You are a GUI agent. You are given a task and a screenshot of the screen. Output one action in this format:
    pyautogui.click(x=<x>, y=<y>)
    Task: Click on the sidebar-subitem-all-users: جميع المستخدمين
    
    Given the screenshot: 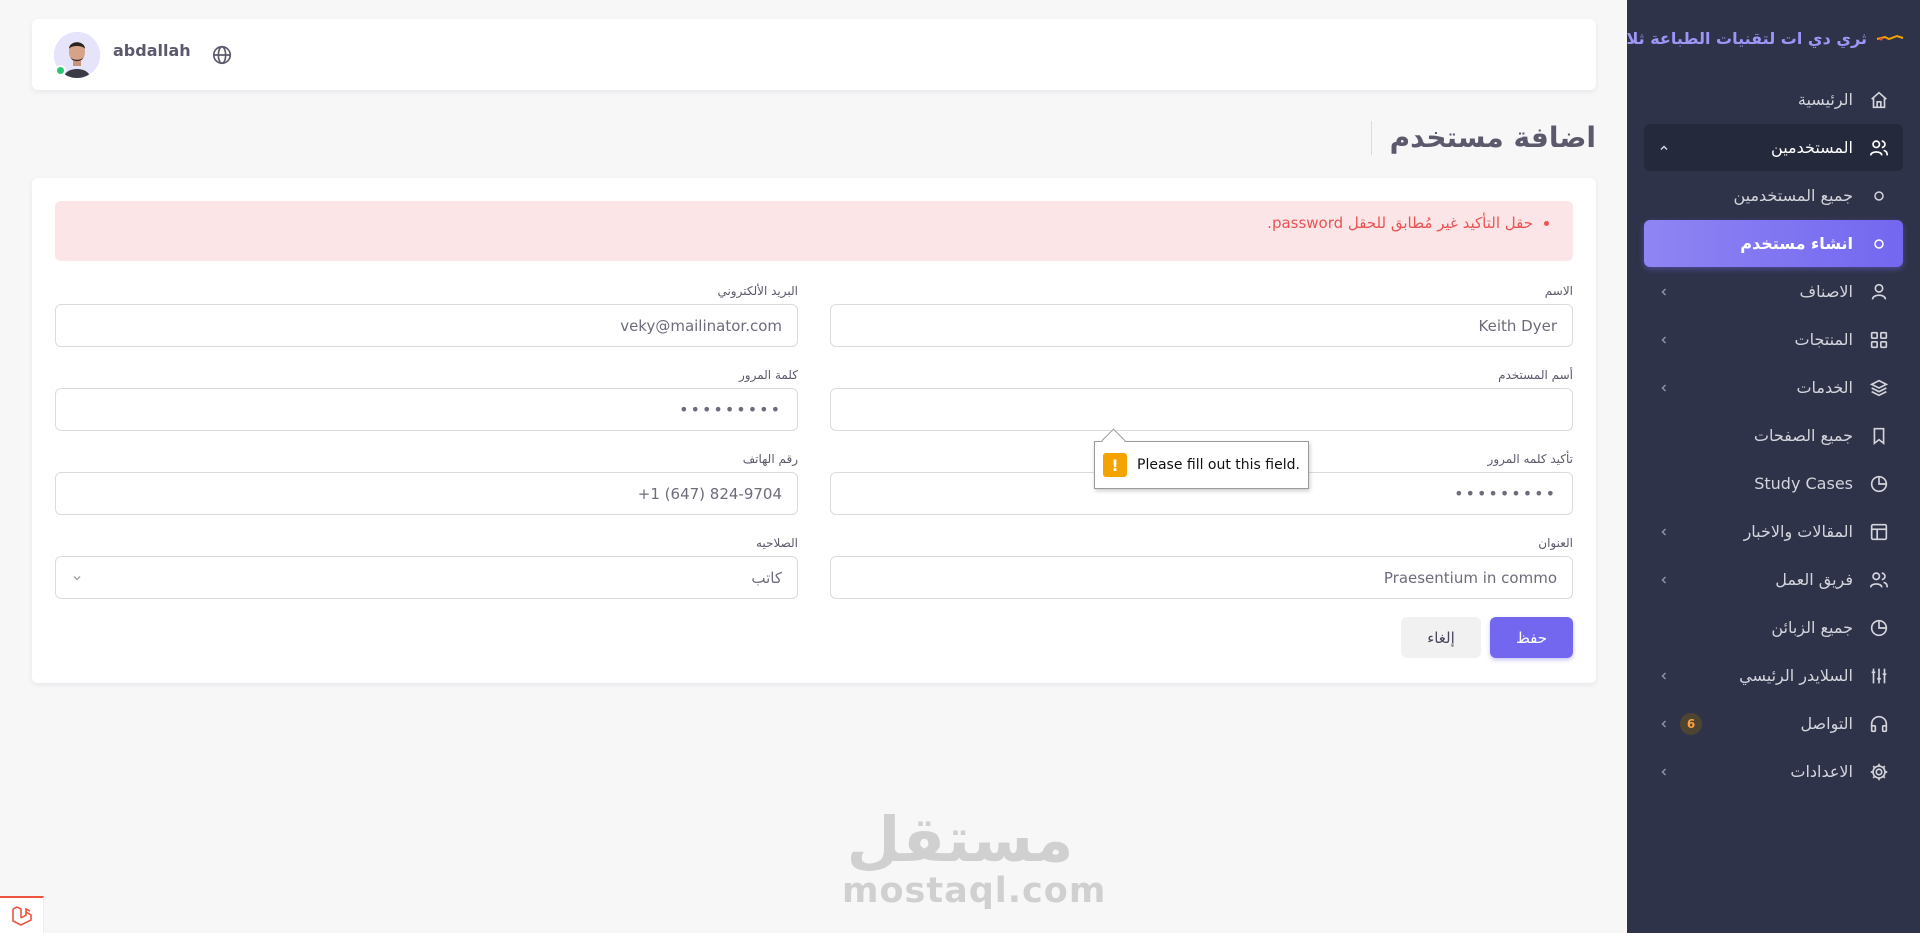 What is the action you would take?
    pyautogui.click(x=1773, y=195)
    